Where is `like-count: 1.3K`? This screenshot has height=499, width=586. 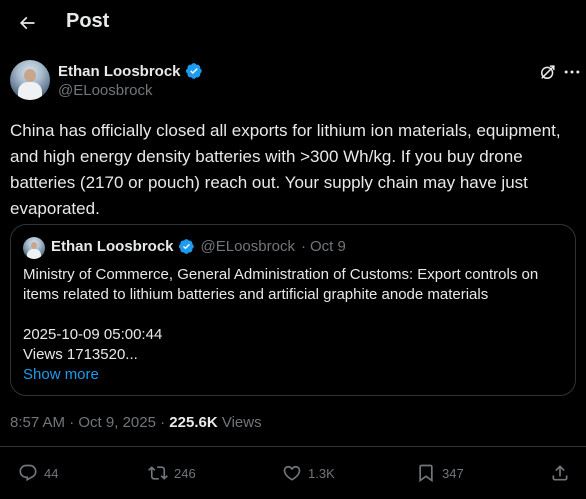 like-count: 1.3K is located at coordinates (321, 473).